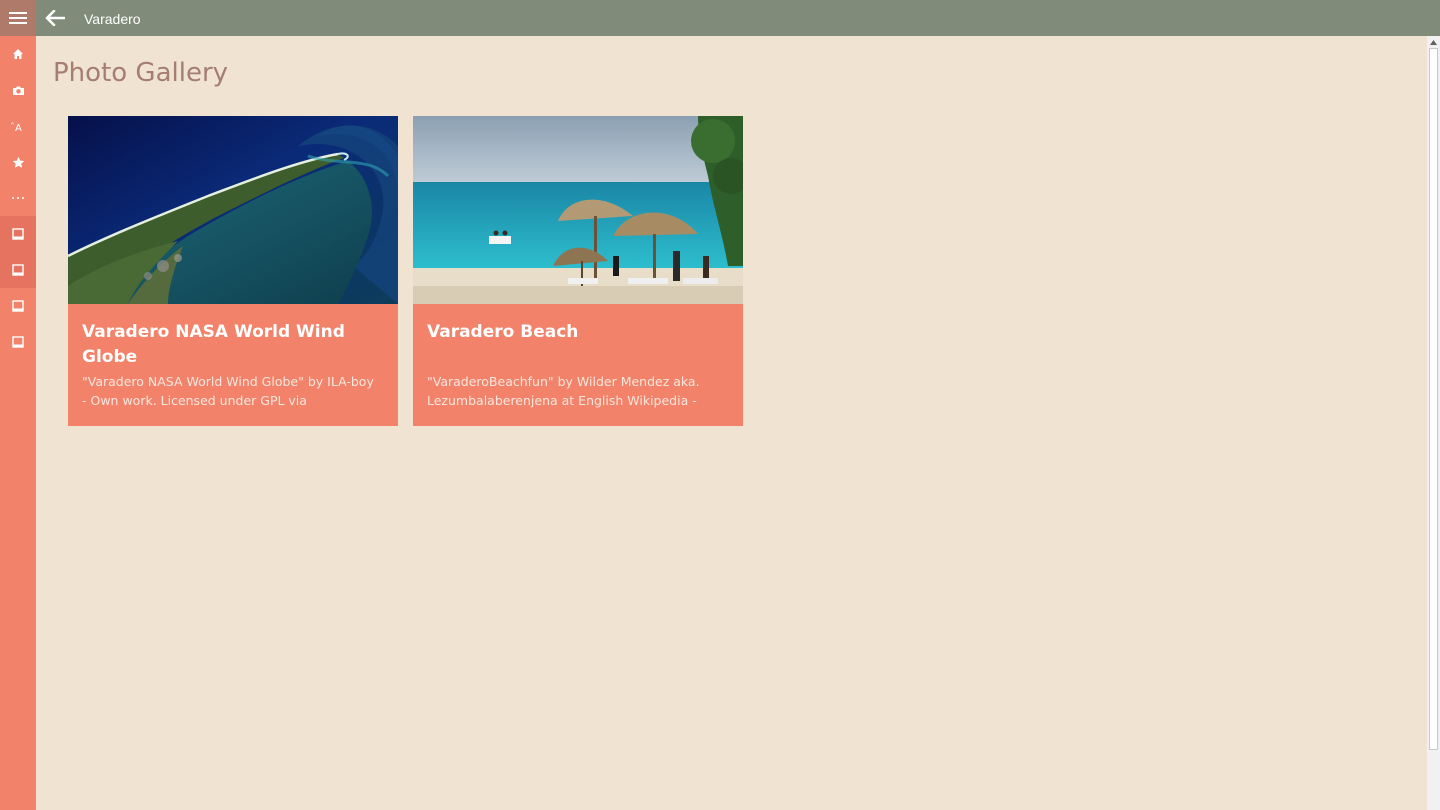 This screenshot has height=810, width=1440. Describe the element at coordinates (141, 73) in the screenshot. I see `page-title: Photo Gallery` at that location.